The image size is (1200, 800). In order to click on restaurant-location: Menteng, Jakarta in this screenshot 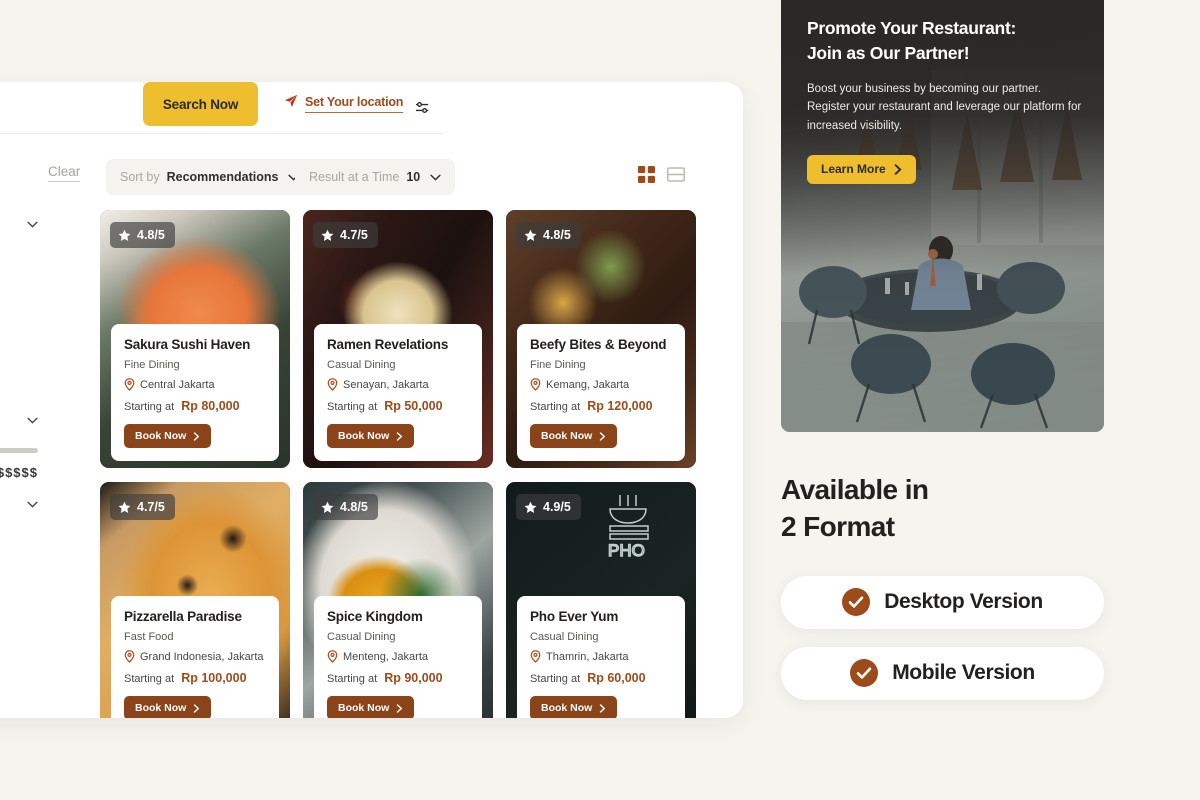, I will do `click(398, 656)`.